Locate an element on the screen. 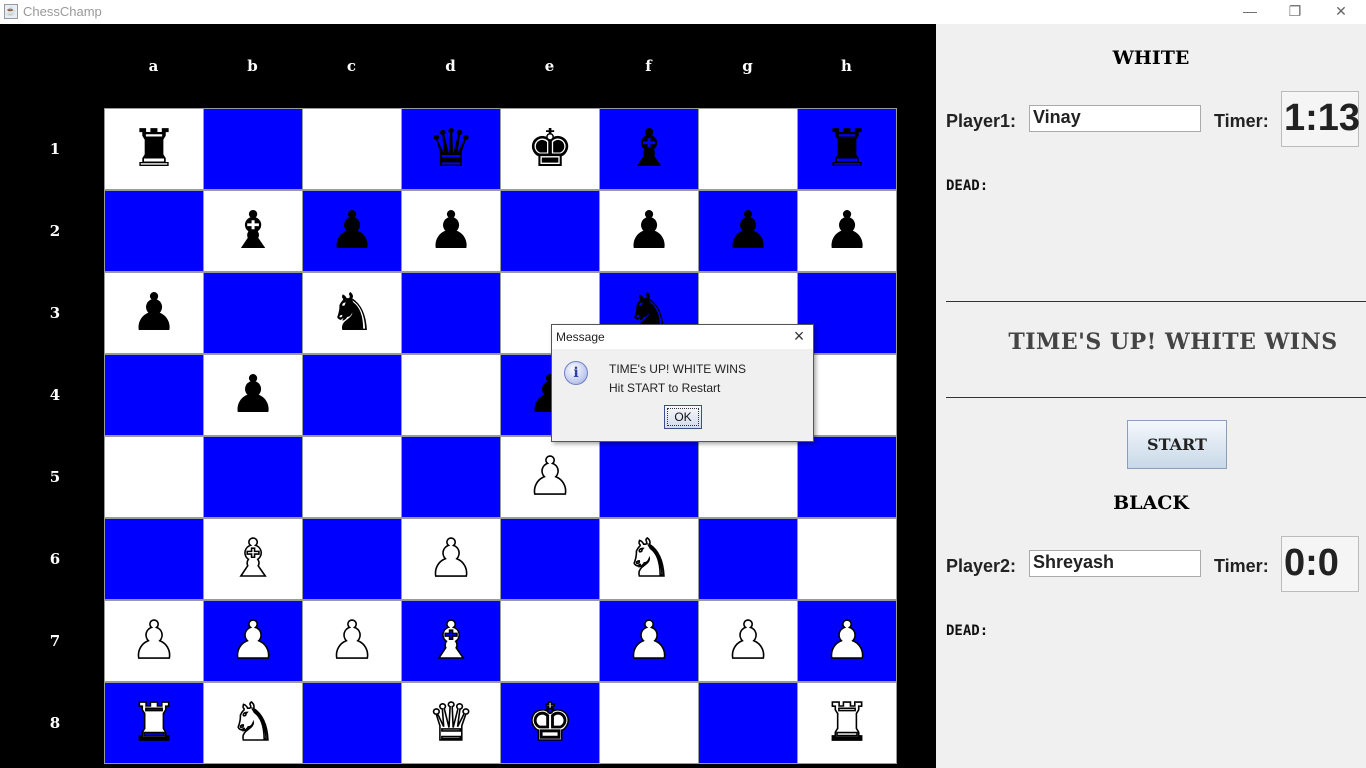 Image resolution: width=1366 pixels, height=768 pixels. board-square-g2: ♟ is located at coordinates (748, 231).